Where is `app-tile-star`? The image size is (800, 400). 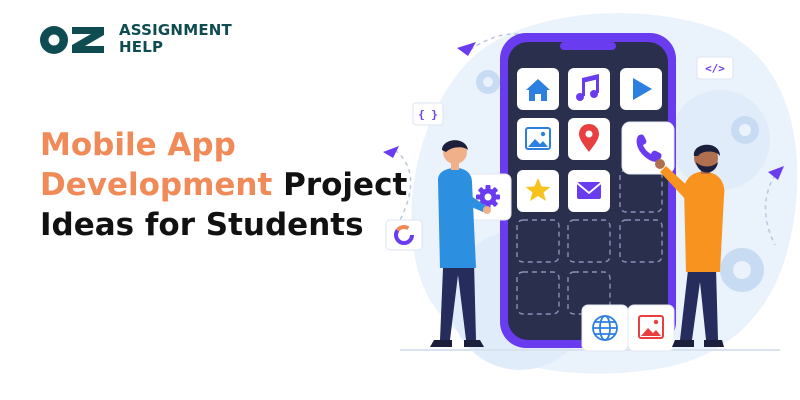
app-tile-star is located at coordinates (538, 191).